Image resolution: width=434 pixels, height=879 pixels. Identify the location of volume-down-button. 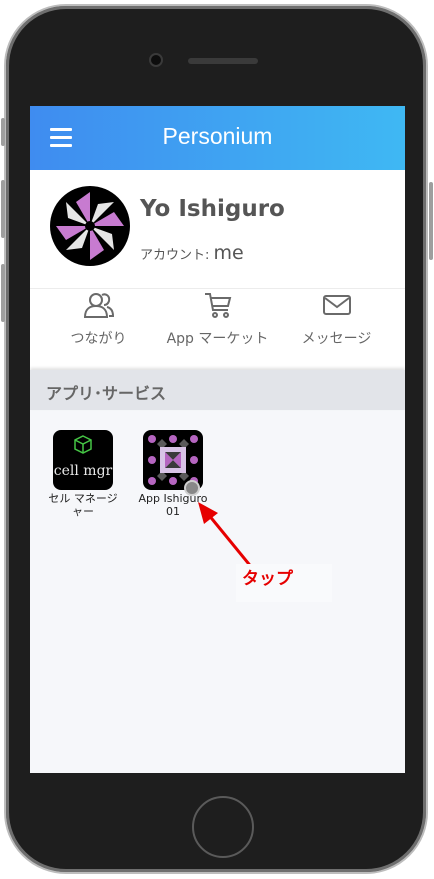
(3, 293).